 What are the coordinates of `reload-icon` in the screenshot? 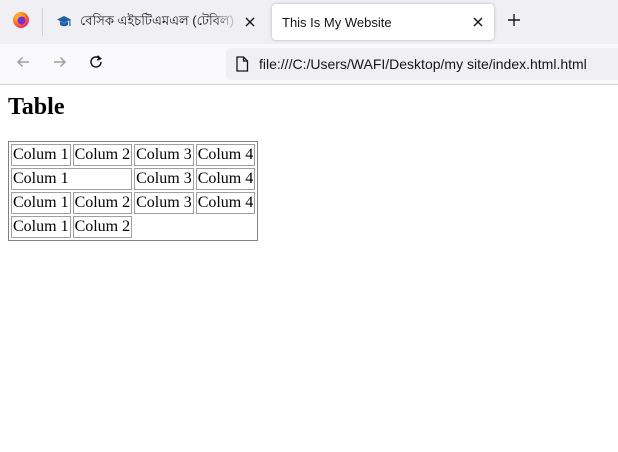 It's located at (96, 64).